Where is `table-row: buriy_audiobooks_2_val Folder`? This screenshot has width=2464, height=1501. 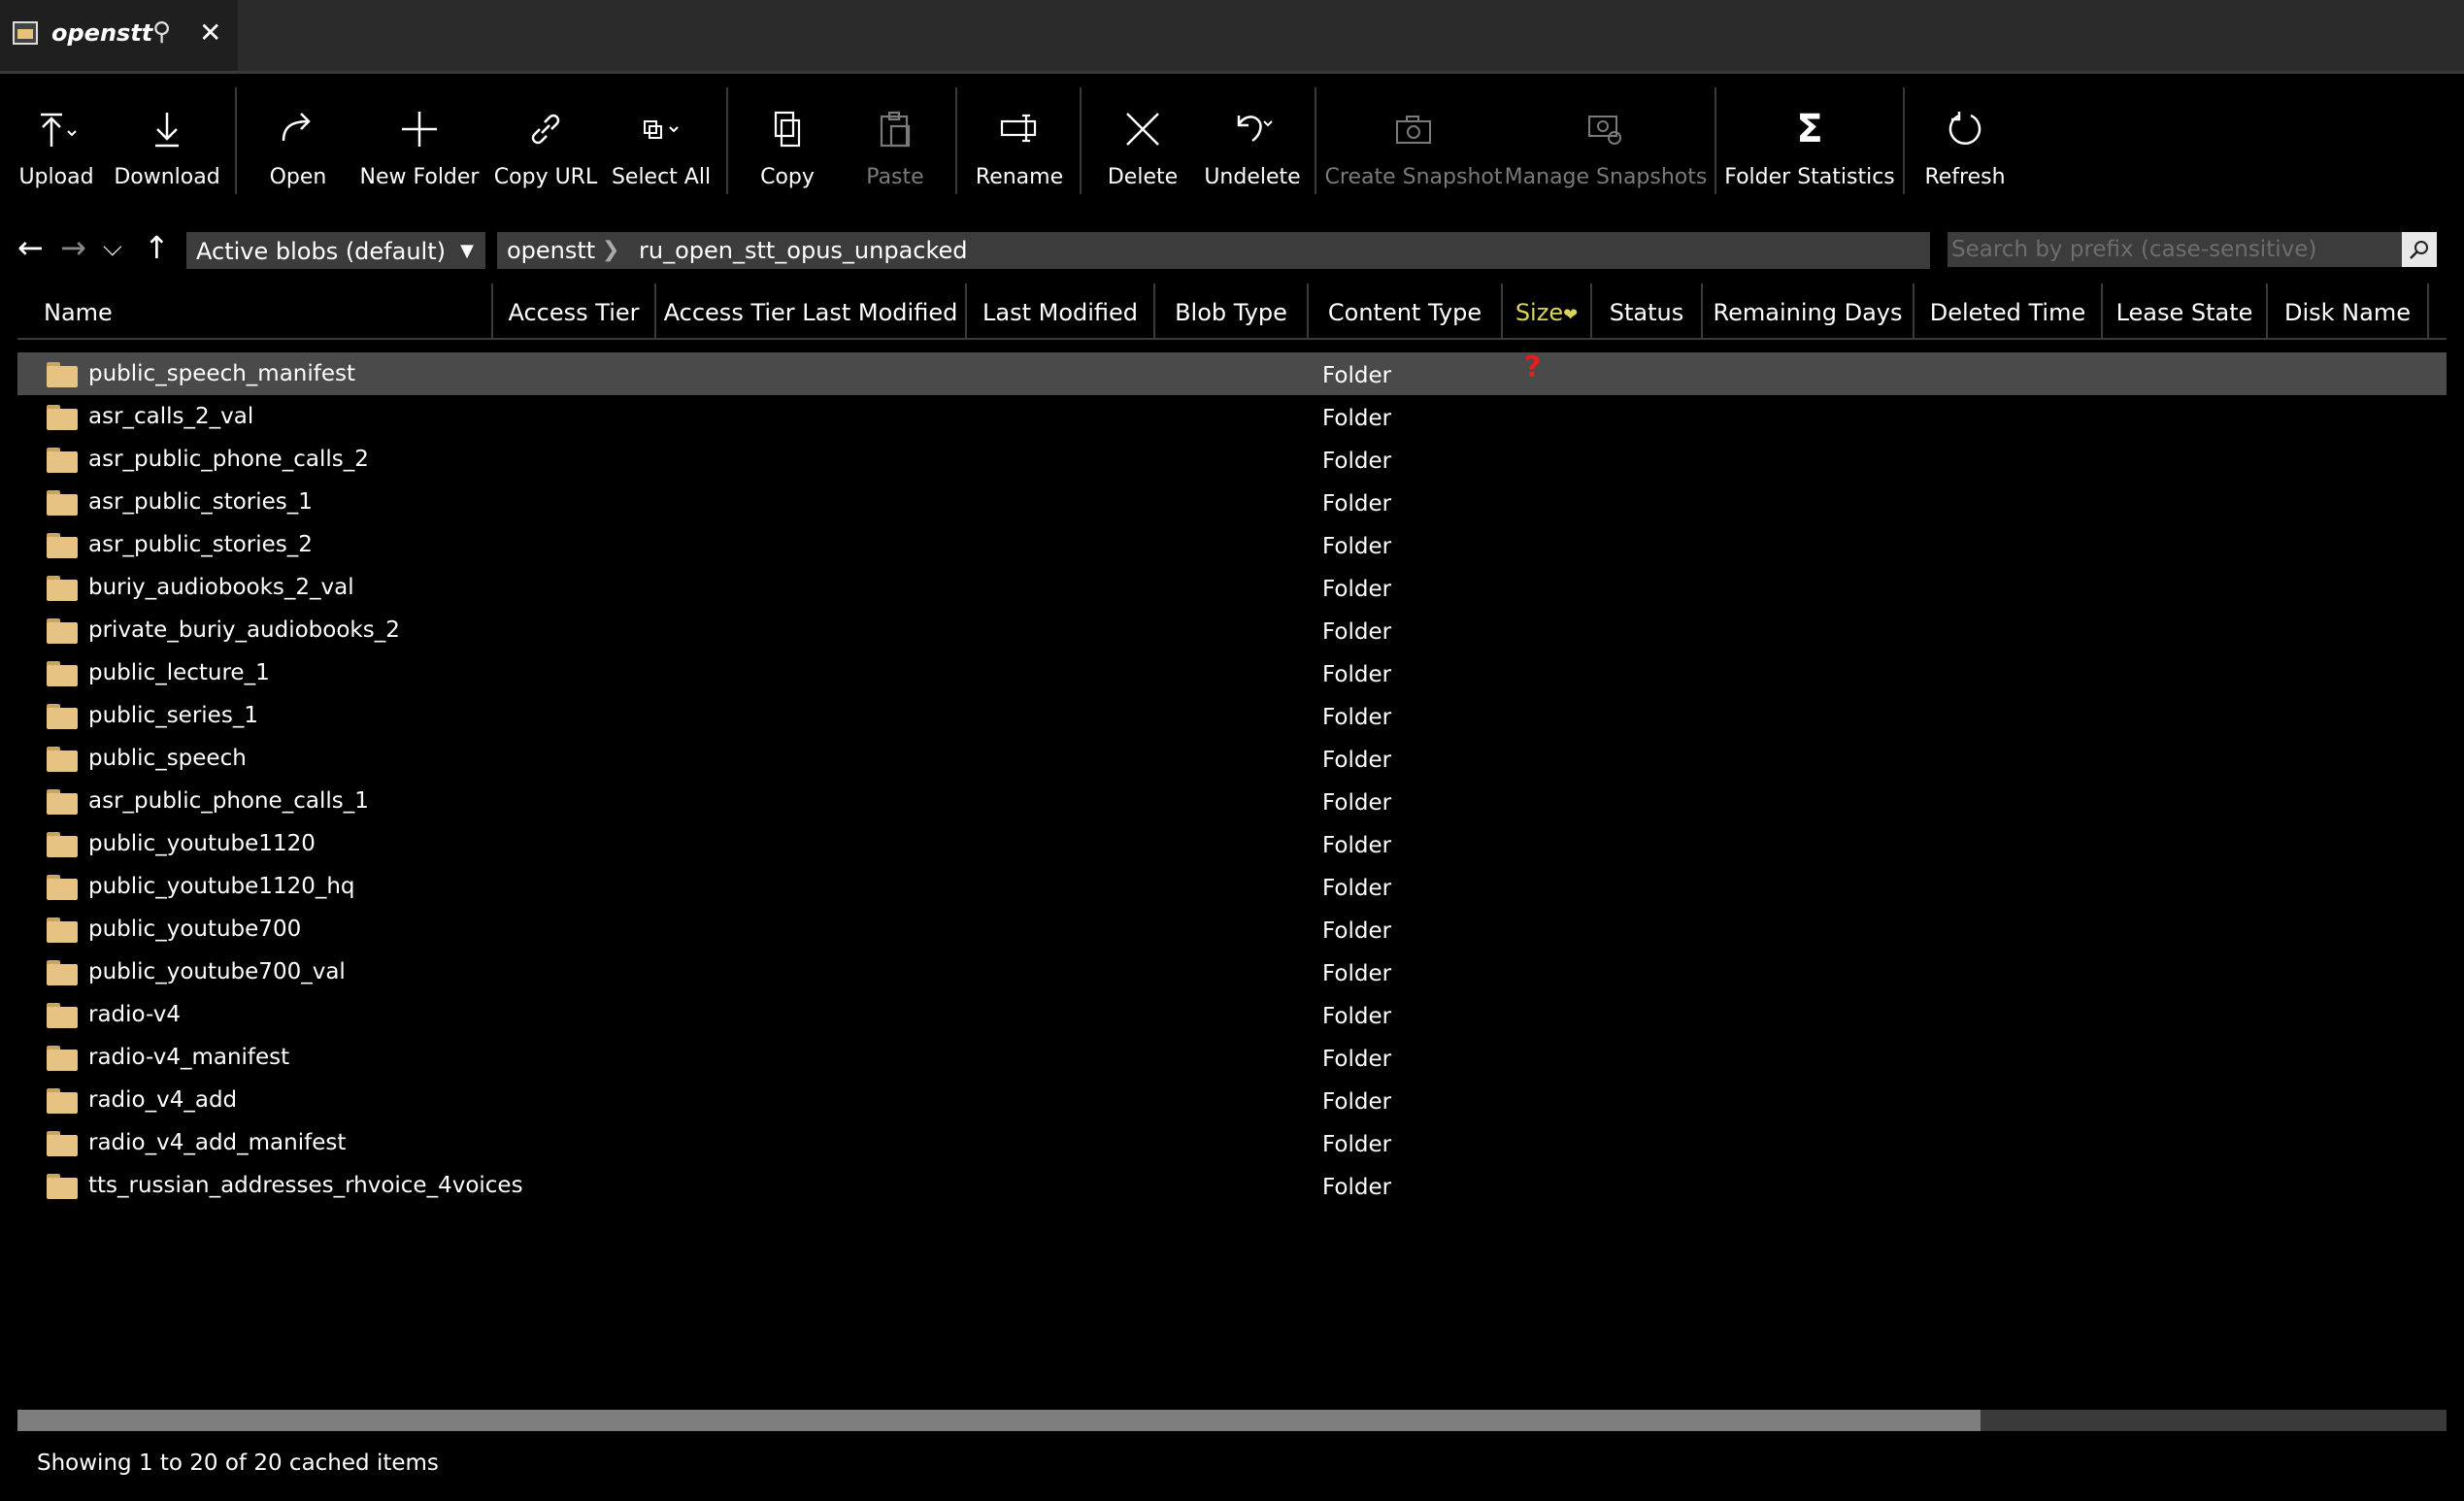 table-row: buriy_audiobooks_2_val Folder is located at coordinates (1232, 587).